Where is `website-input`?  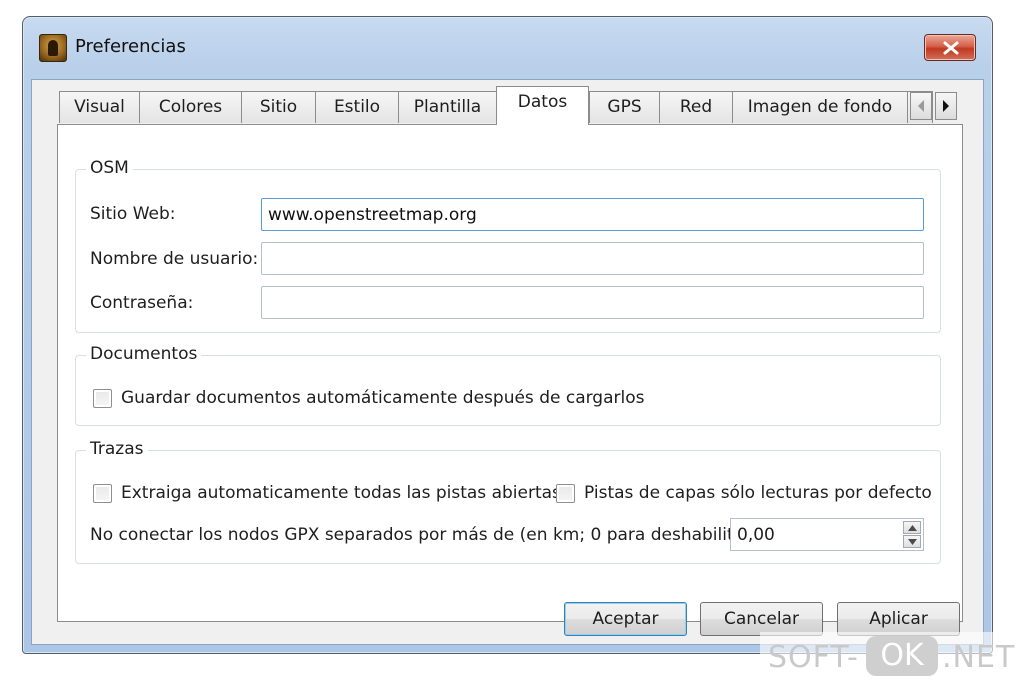 website-input is located at coordinates (592, 214).